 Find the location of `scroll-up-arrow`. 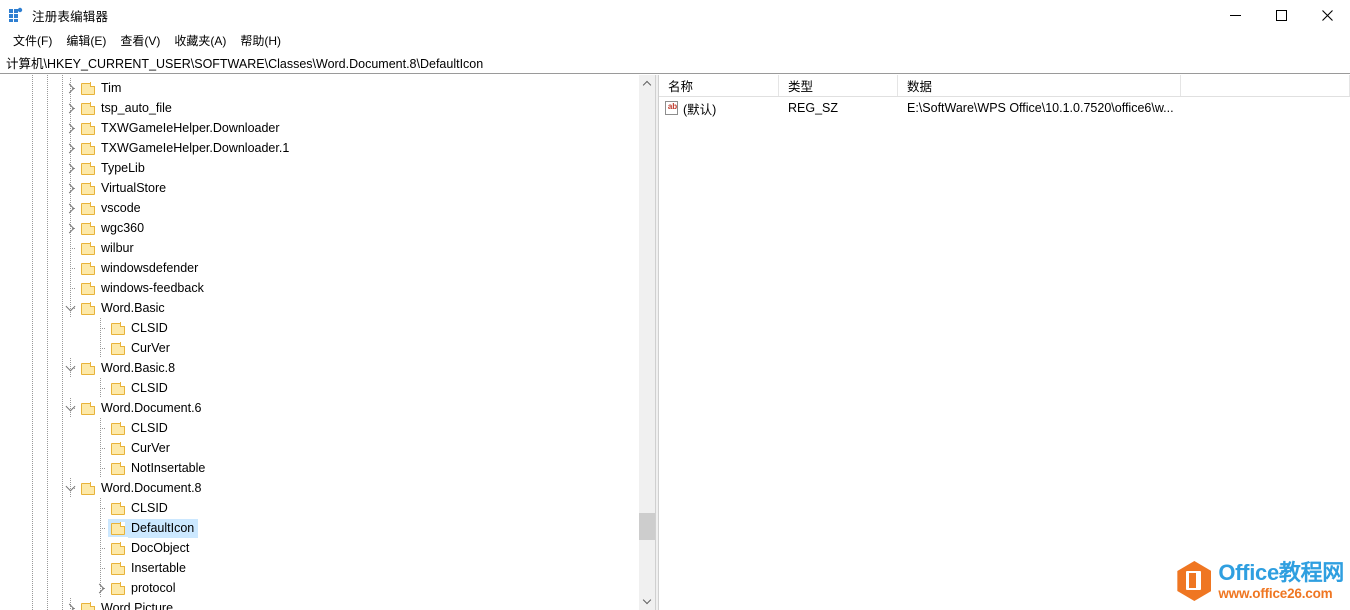

scroll-up-arrow is located at coordinates (647, 83).